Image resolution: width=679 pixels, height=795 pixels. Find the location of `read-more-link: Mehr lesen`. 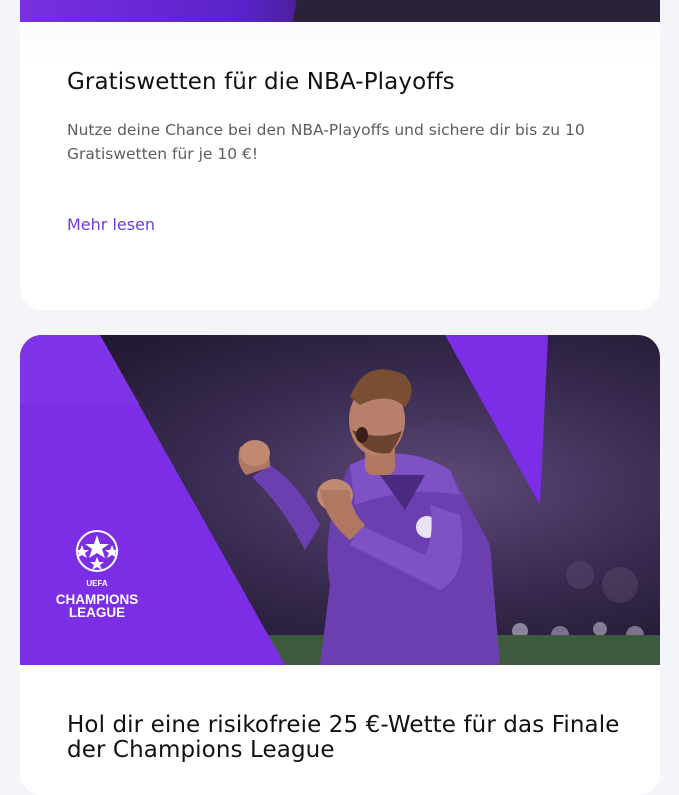

read-more-link: Mehr lesen is located at coordinates (111, 224).